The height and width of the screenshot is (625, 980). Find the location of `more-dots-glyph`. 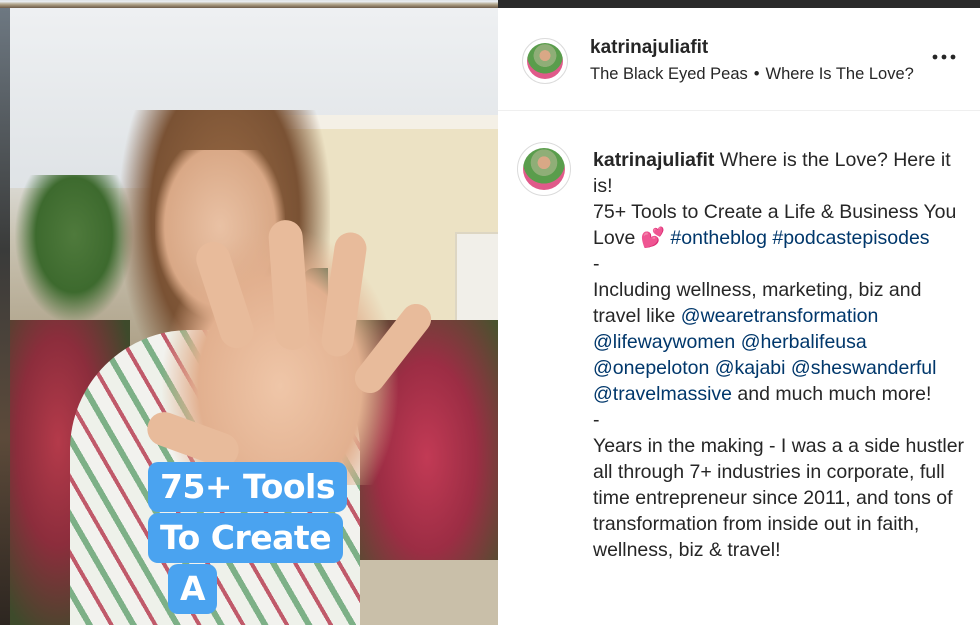

more-dots-glyph is located at coordinates (944, 57).